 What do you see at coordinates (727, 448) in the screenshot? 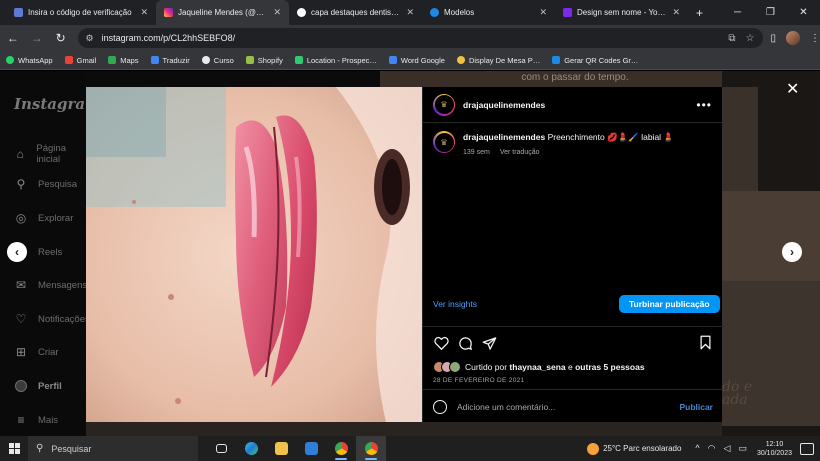
I see `speaker-icon: ◁` at bounding box center [727, 448].